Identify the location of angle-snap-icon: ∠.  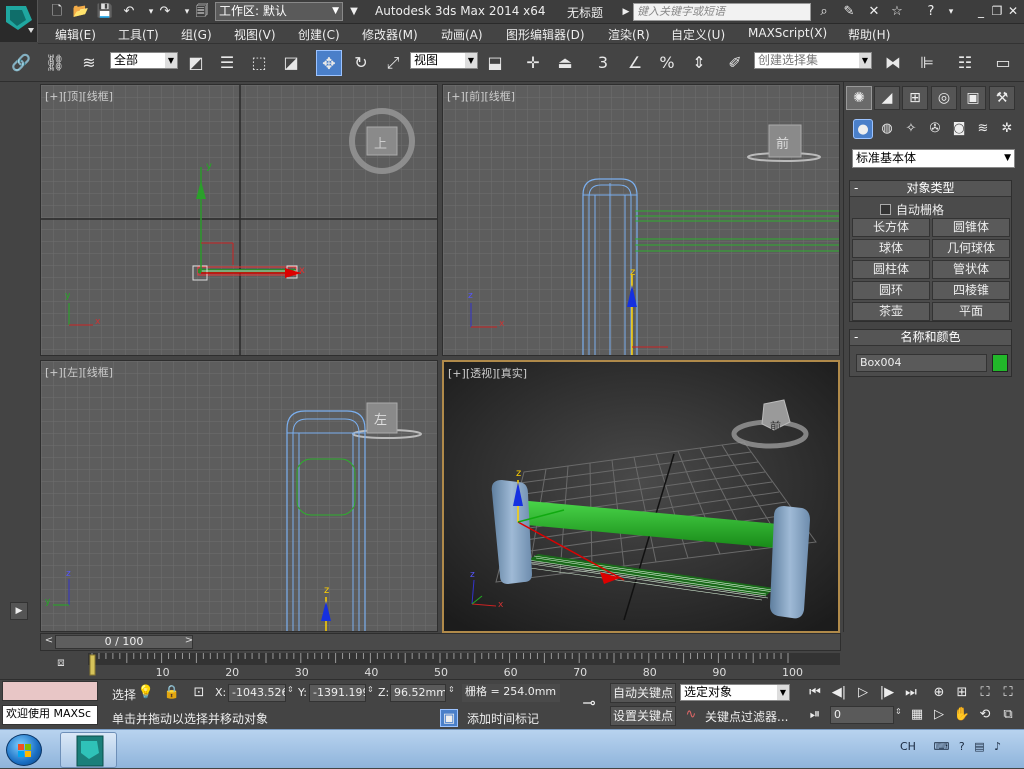
(635, 63).